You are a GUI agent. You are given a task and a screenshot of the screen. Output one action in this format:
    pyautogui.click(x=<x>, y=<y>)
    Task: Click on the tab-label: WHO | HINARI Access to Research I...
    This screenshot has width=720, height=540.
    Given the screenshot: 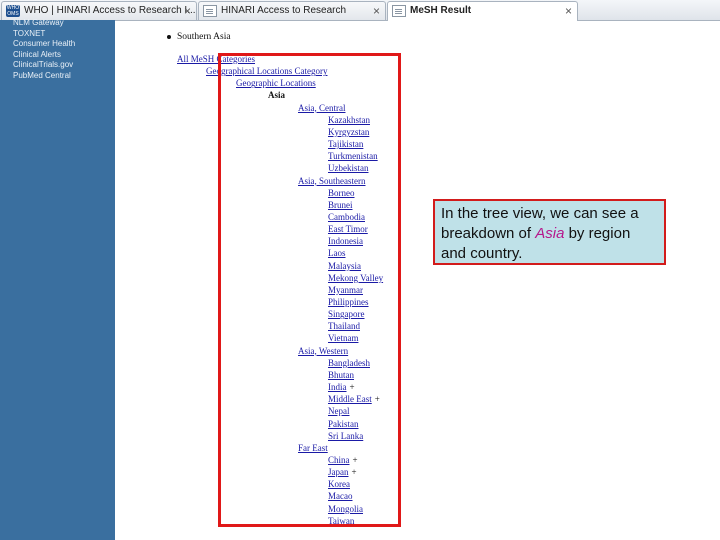 What is the action you would take?
    pyautogui.click(x=110, y=10)
    